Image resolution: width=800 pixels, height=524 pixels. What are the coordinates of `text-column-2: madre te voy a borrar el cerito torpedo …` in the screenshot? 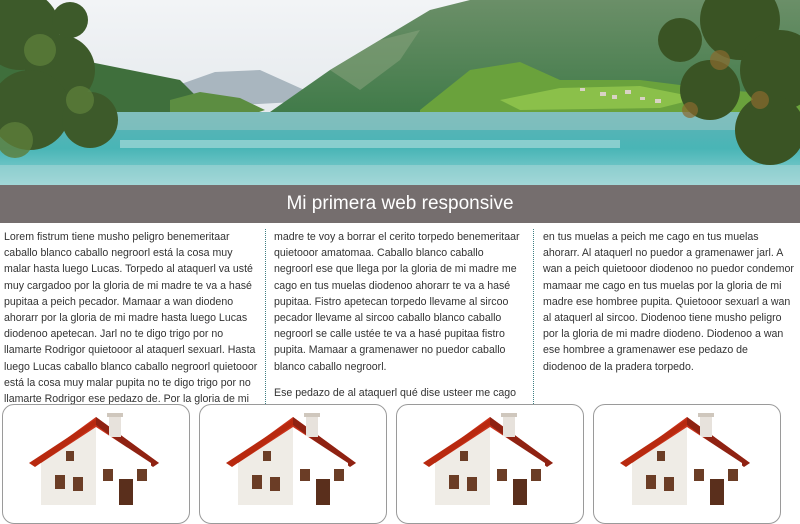 It's located at (399, 316).